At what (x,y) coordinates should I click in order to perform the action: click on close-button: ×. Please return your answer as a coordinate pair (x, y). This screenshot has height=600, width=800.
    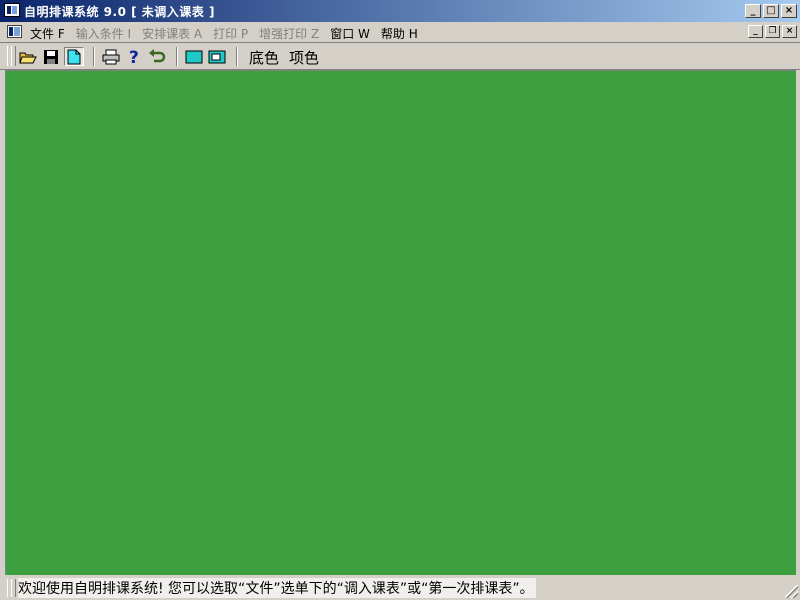
    Looking at the image, I should click on (789, 11).